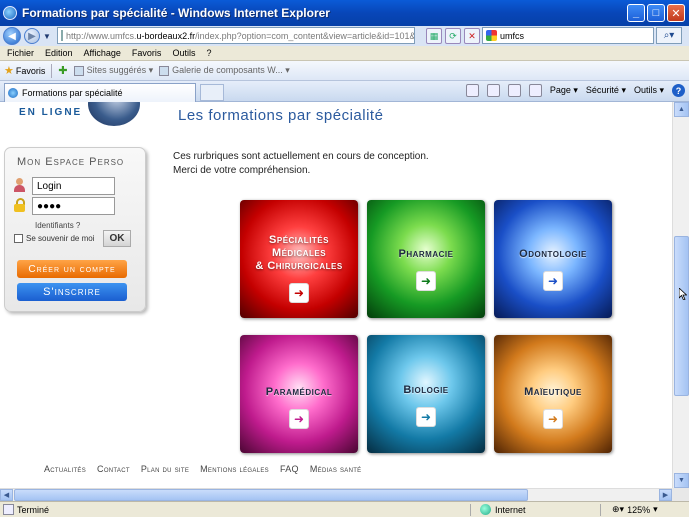 This screenshot has height=517, width=689. I want to click on scroll-up-icon: ▲, so click(681, 109).